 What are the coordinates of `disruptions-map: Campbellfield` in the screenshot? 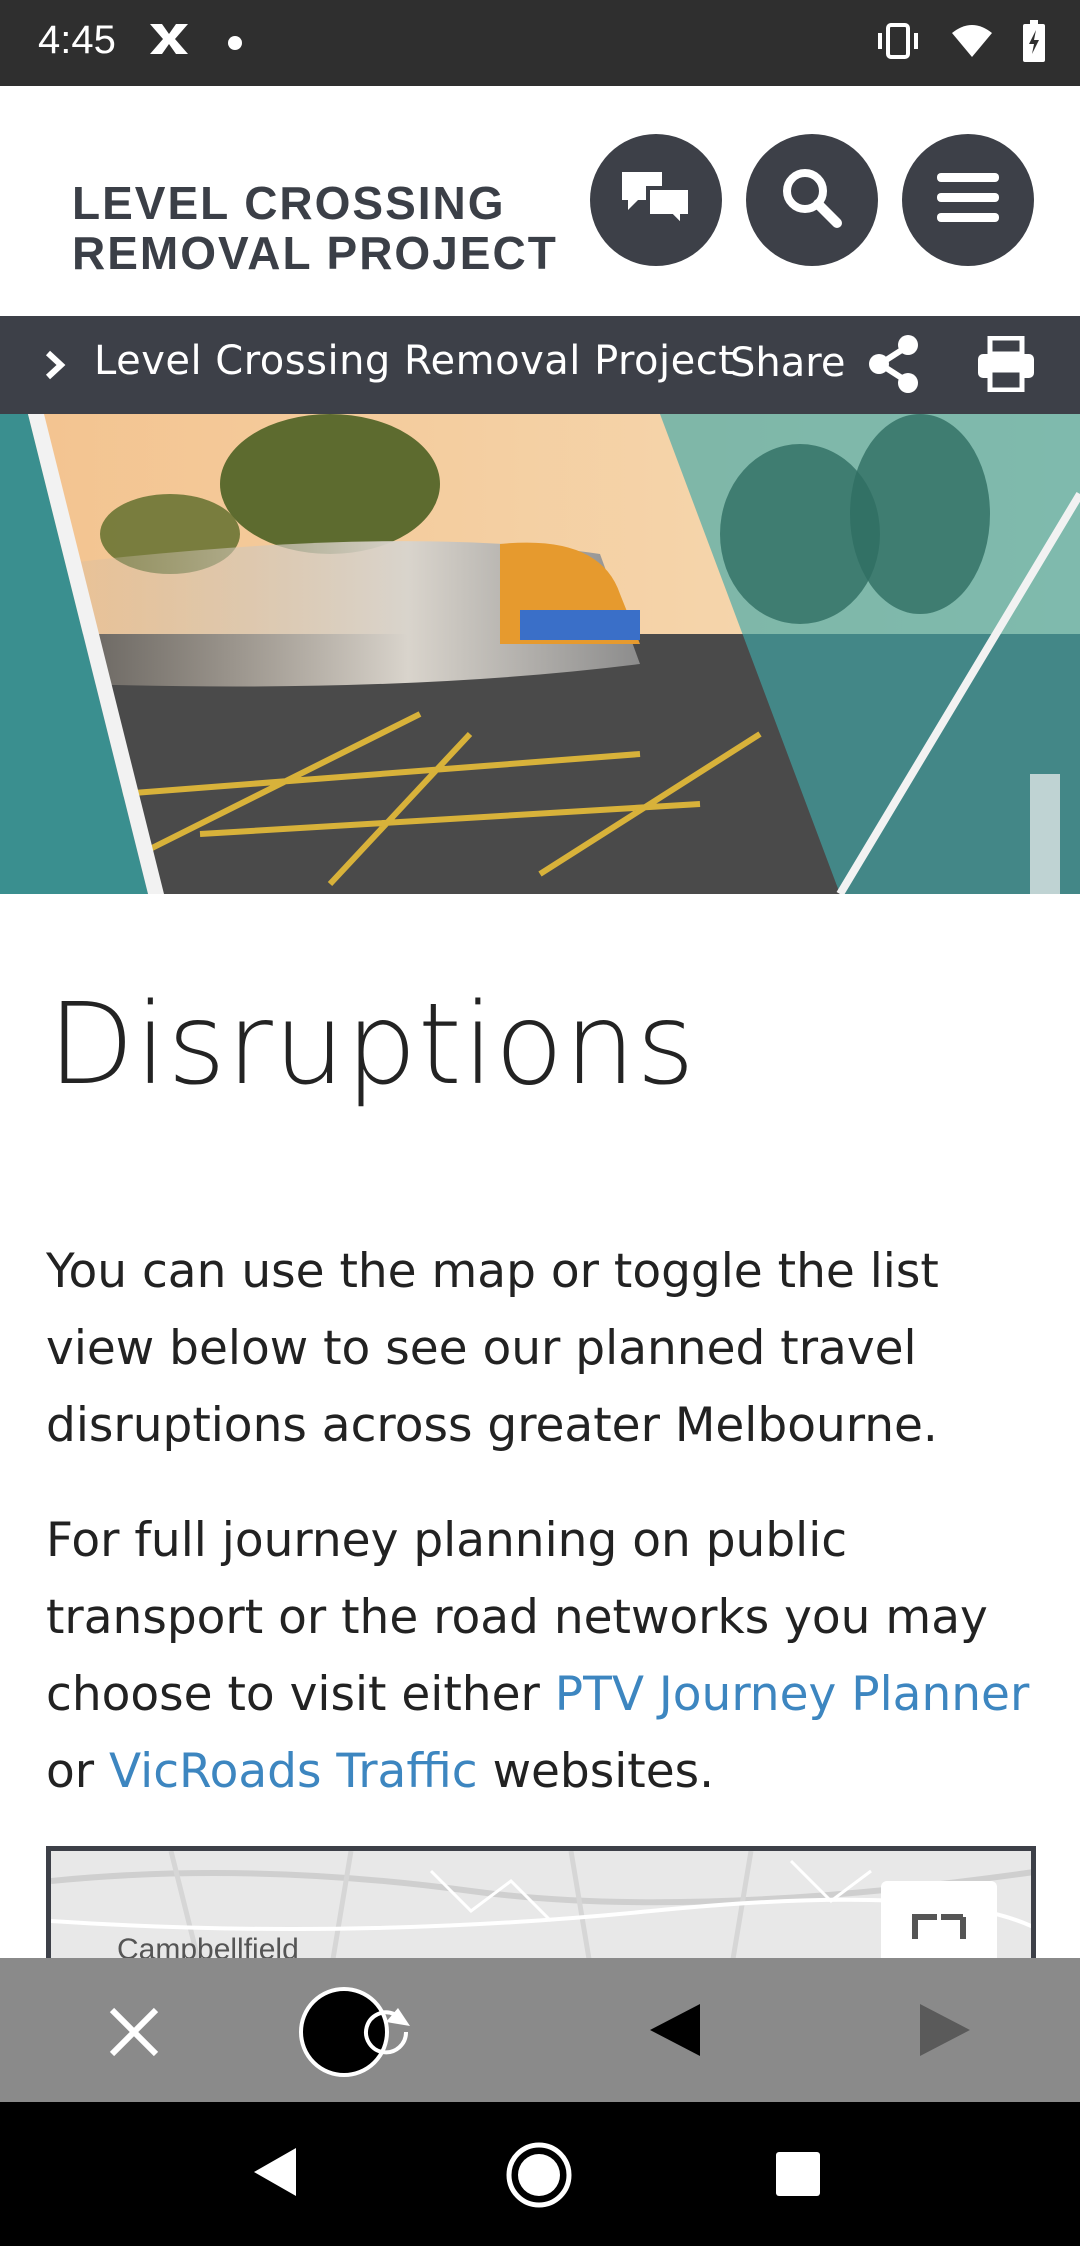 It's located at (541, 1906).